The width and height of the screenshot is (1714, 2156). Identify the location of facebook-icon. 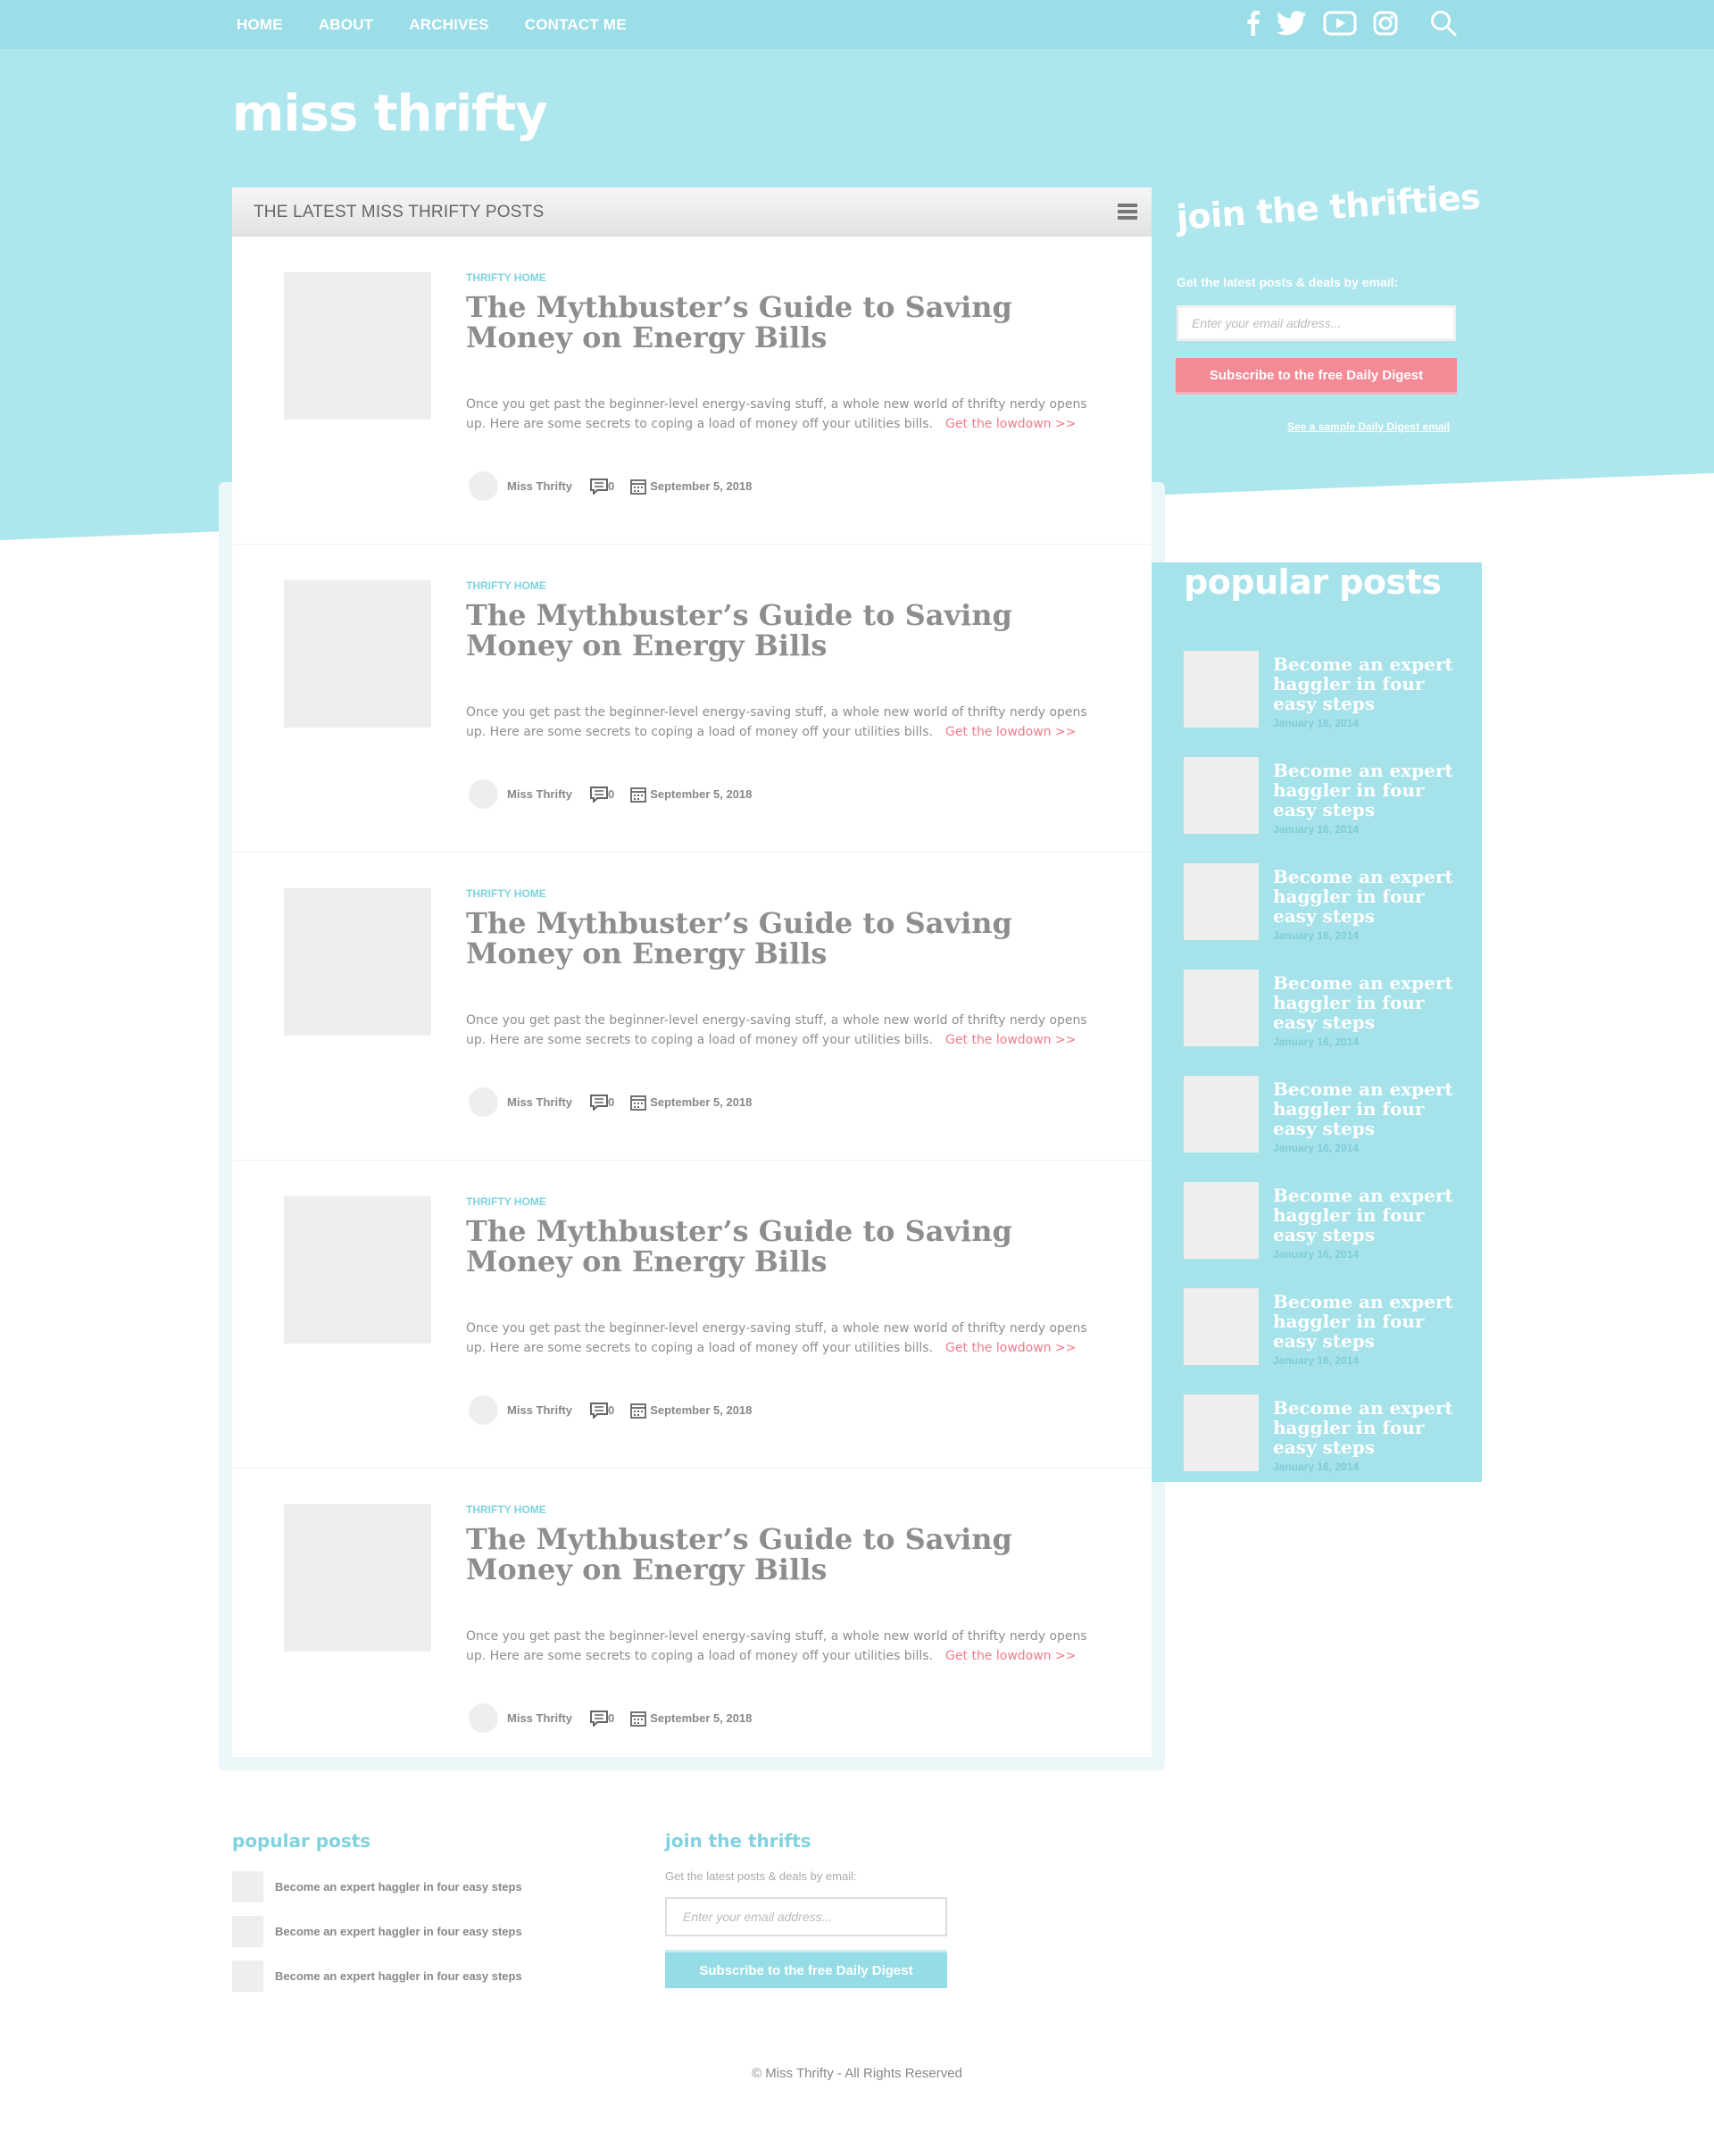
(1253, 25).